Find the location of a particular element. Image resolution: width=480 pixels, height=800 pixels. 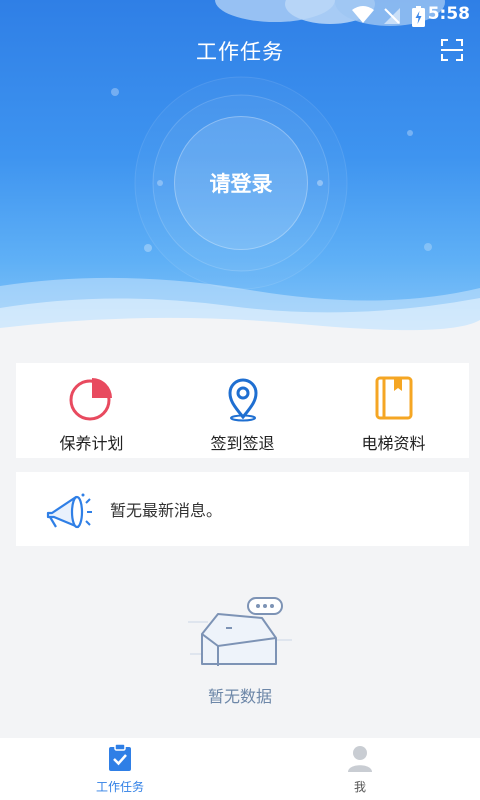

location-pin-icon is located at coordinates (242, 400).